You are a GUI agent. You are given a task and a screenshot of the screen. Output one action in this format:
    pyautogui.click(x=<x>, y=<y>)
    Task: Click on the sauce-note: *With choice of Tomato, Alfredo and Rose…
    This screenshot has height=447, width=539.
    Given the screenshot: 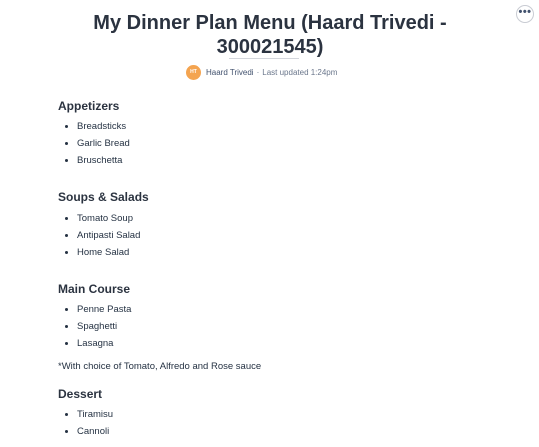 What is the action you would take?
    pyautogui.click(x=160, y=366)
    